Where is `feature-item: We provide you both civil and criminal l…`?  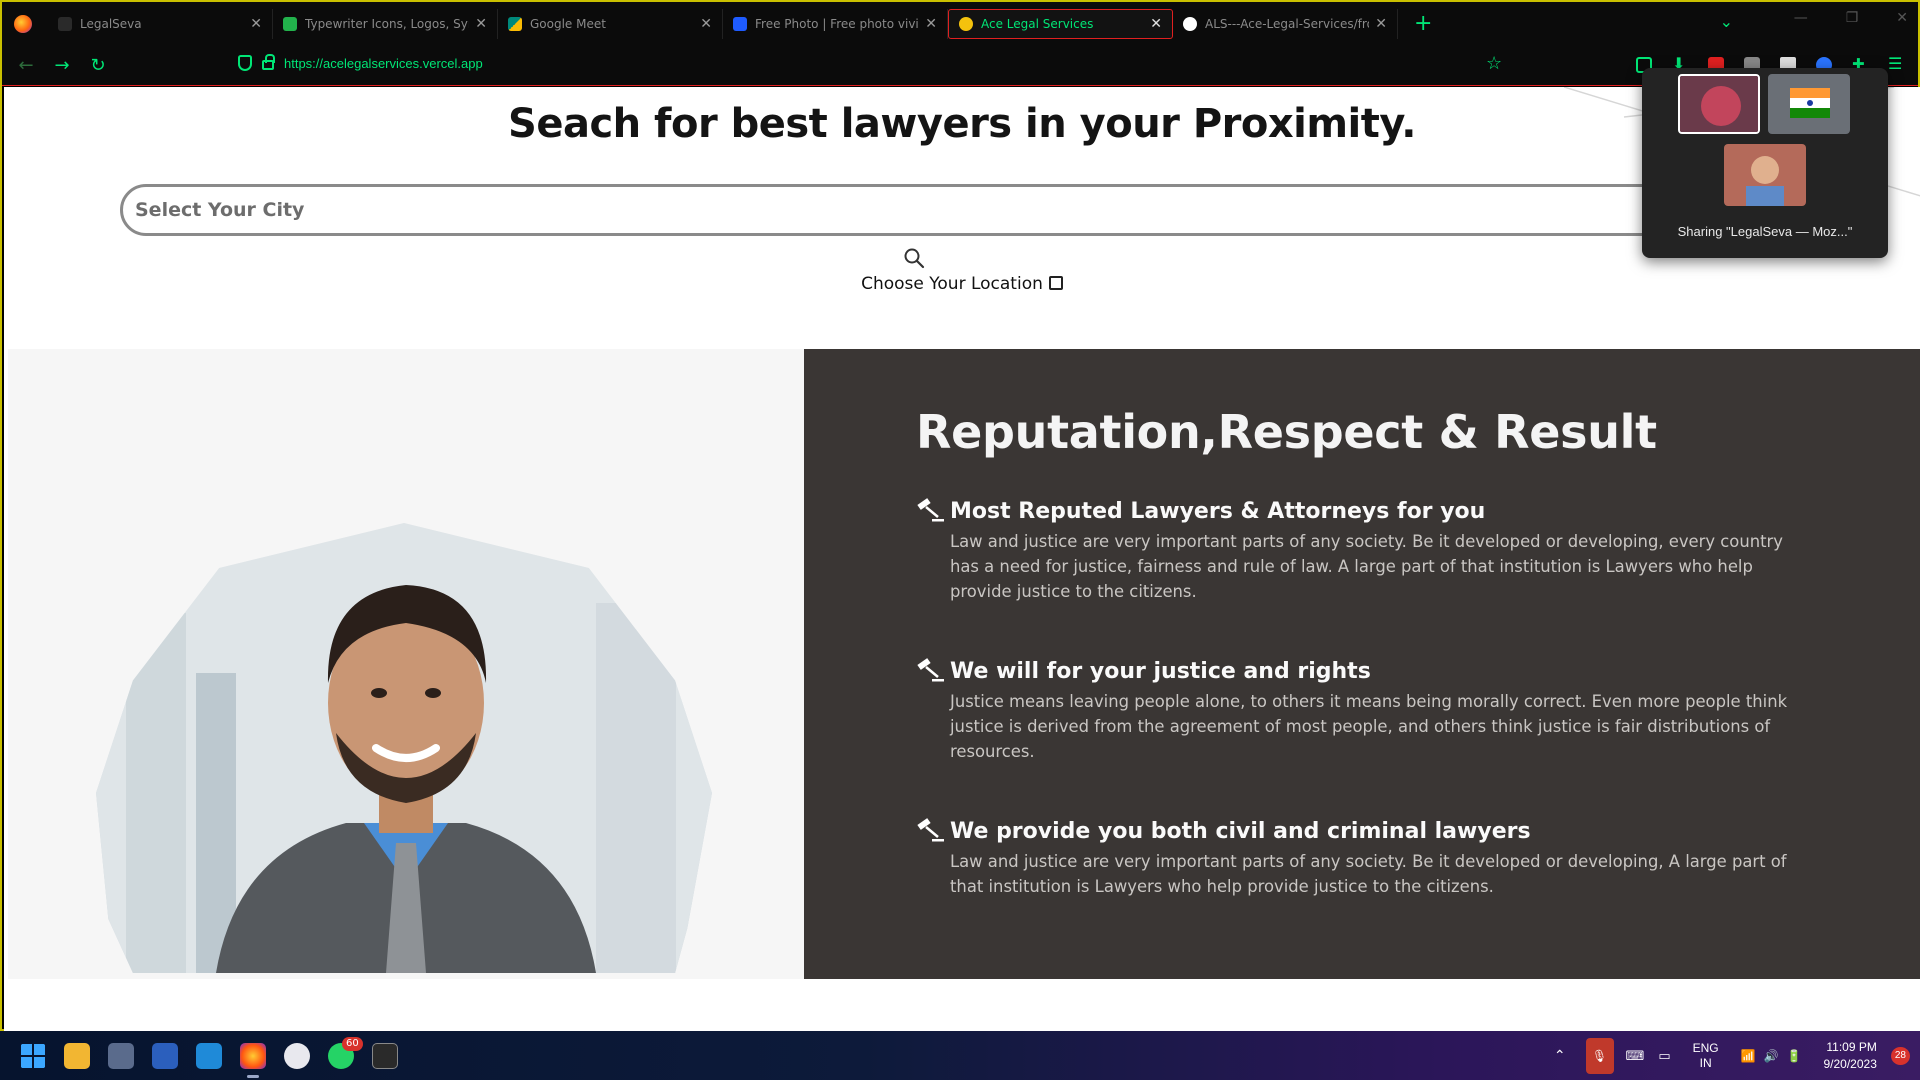 feature-item: We provide you both civil and criminal l… is located at coordinates (1364, 858).